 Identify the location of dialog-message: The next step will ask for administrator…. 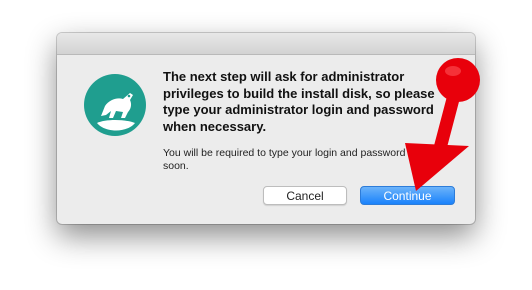
(319, 102).